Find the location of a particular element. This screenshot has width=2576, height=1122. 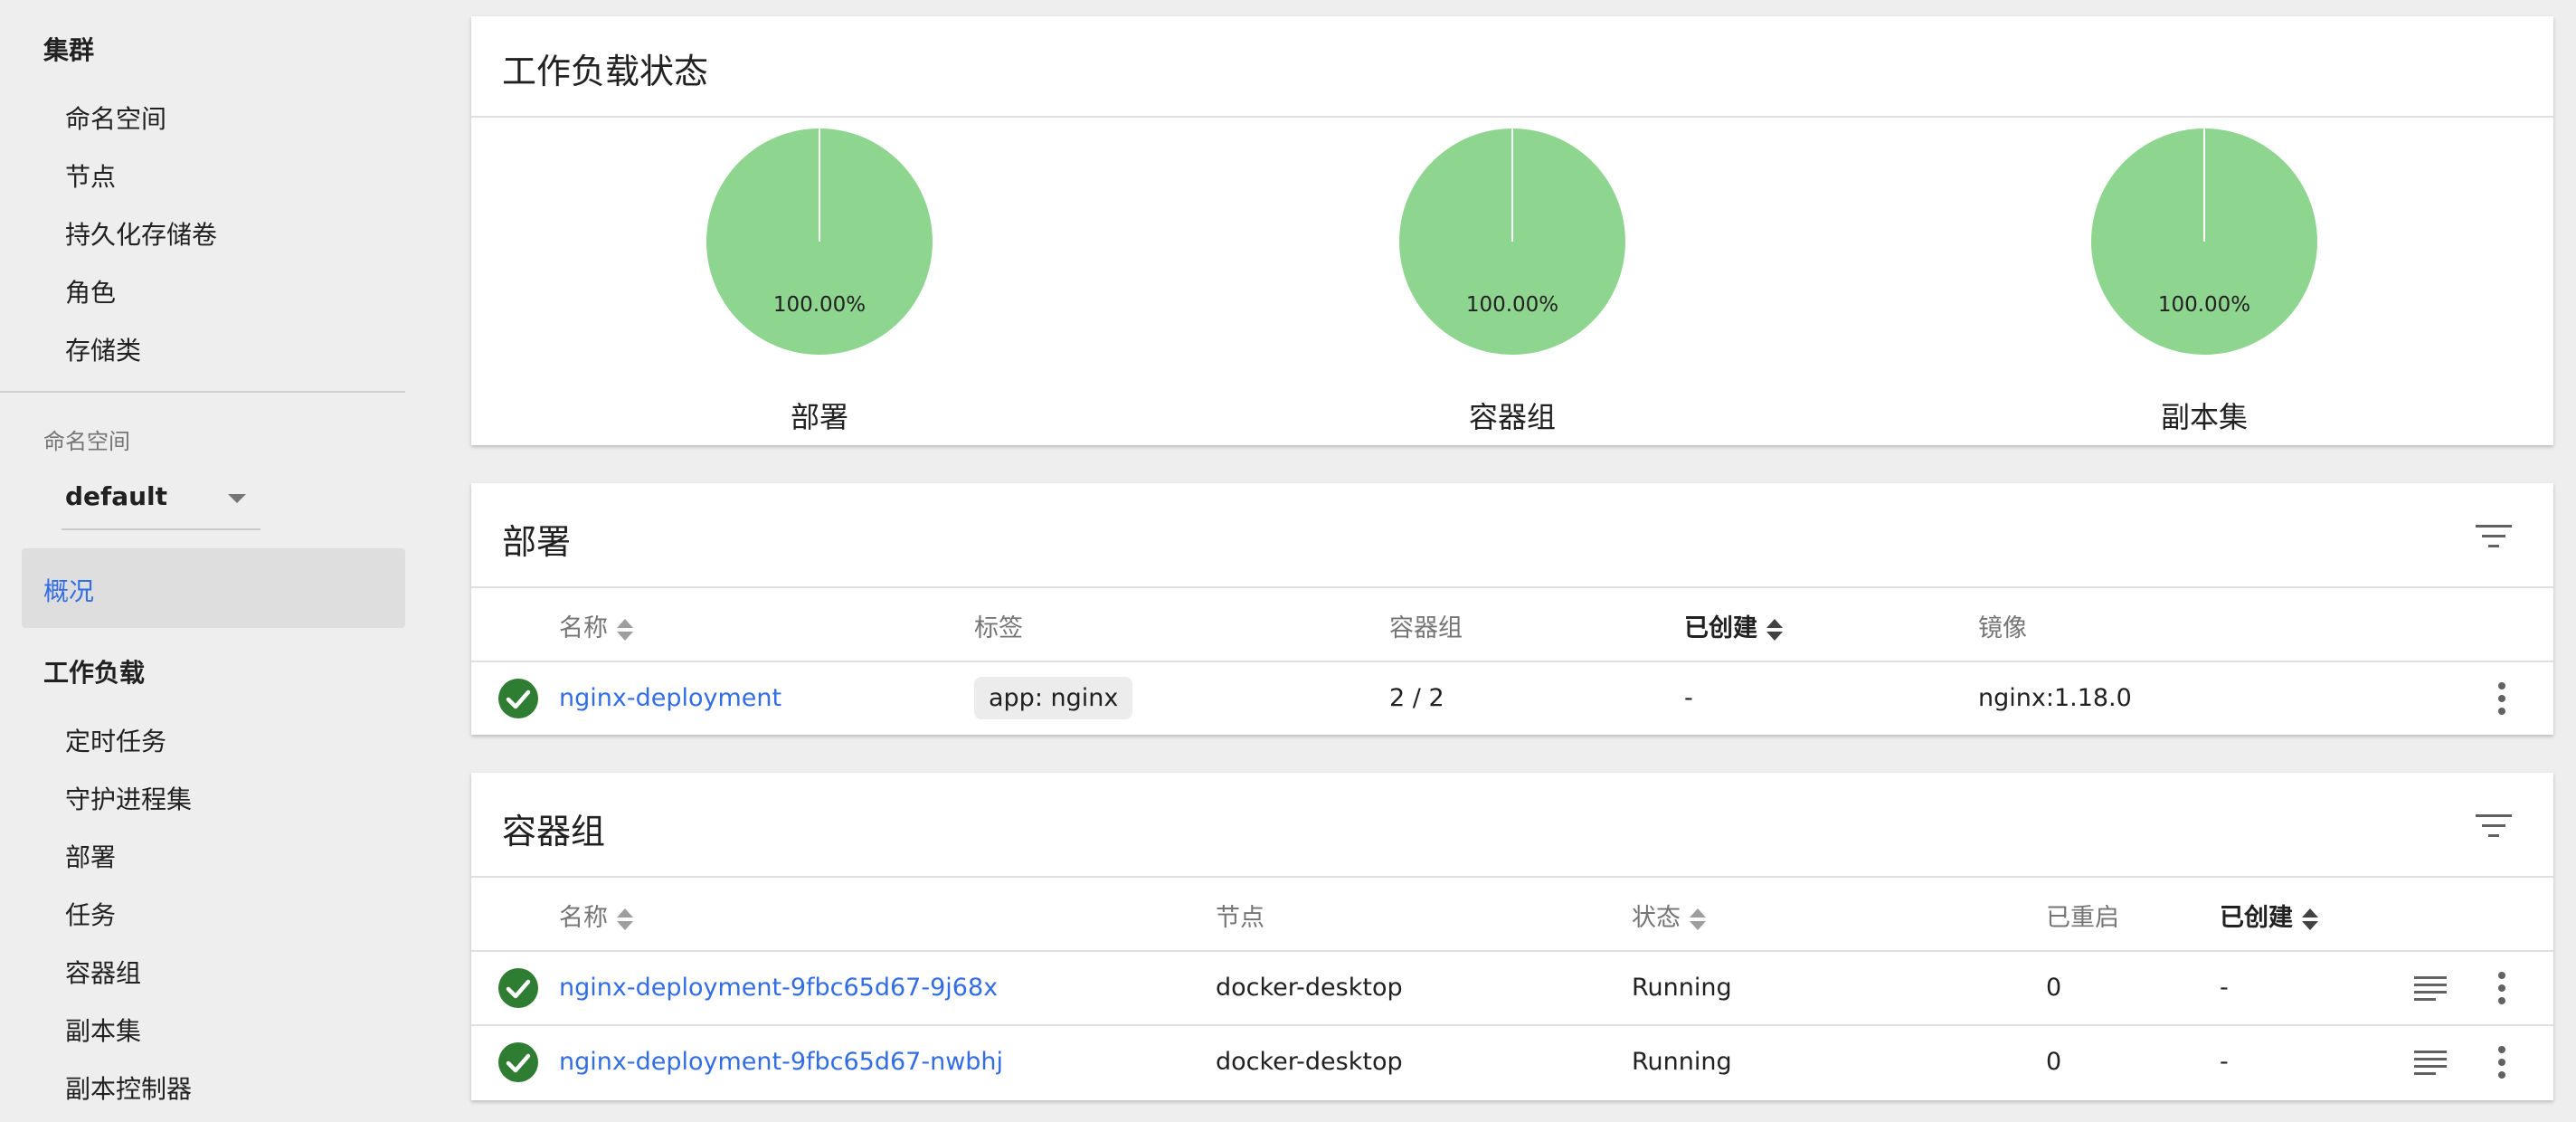

pie-chart-pods: 100.00% 容器组 is located at coordinates (1512, 231).